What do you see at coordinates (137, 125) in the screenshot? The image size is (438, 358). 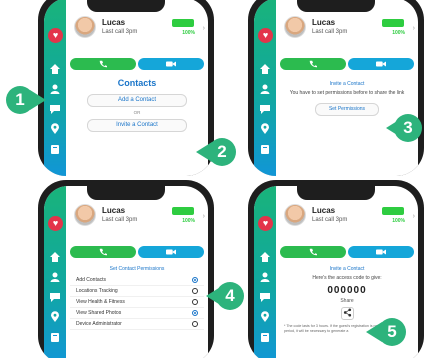 I see `invite-contact-button: Invite a Contact` at bounding box center [137, 125].